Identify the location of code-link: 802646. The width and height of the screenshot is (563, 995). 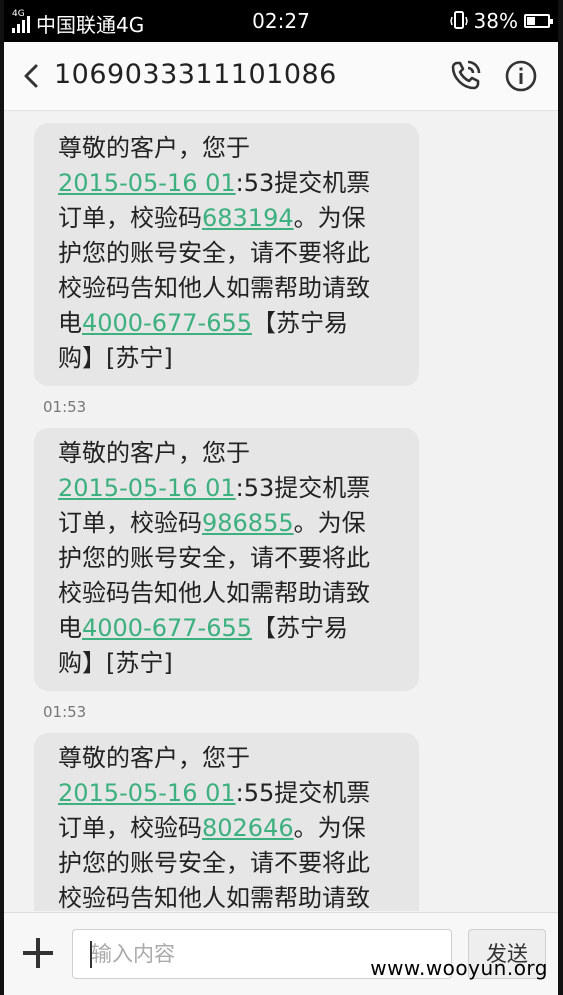
(248, 828).